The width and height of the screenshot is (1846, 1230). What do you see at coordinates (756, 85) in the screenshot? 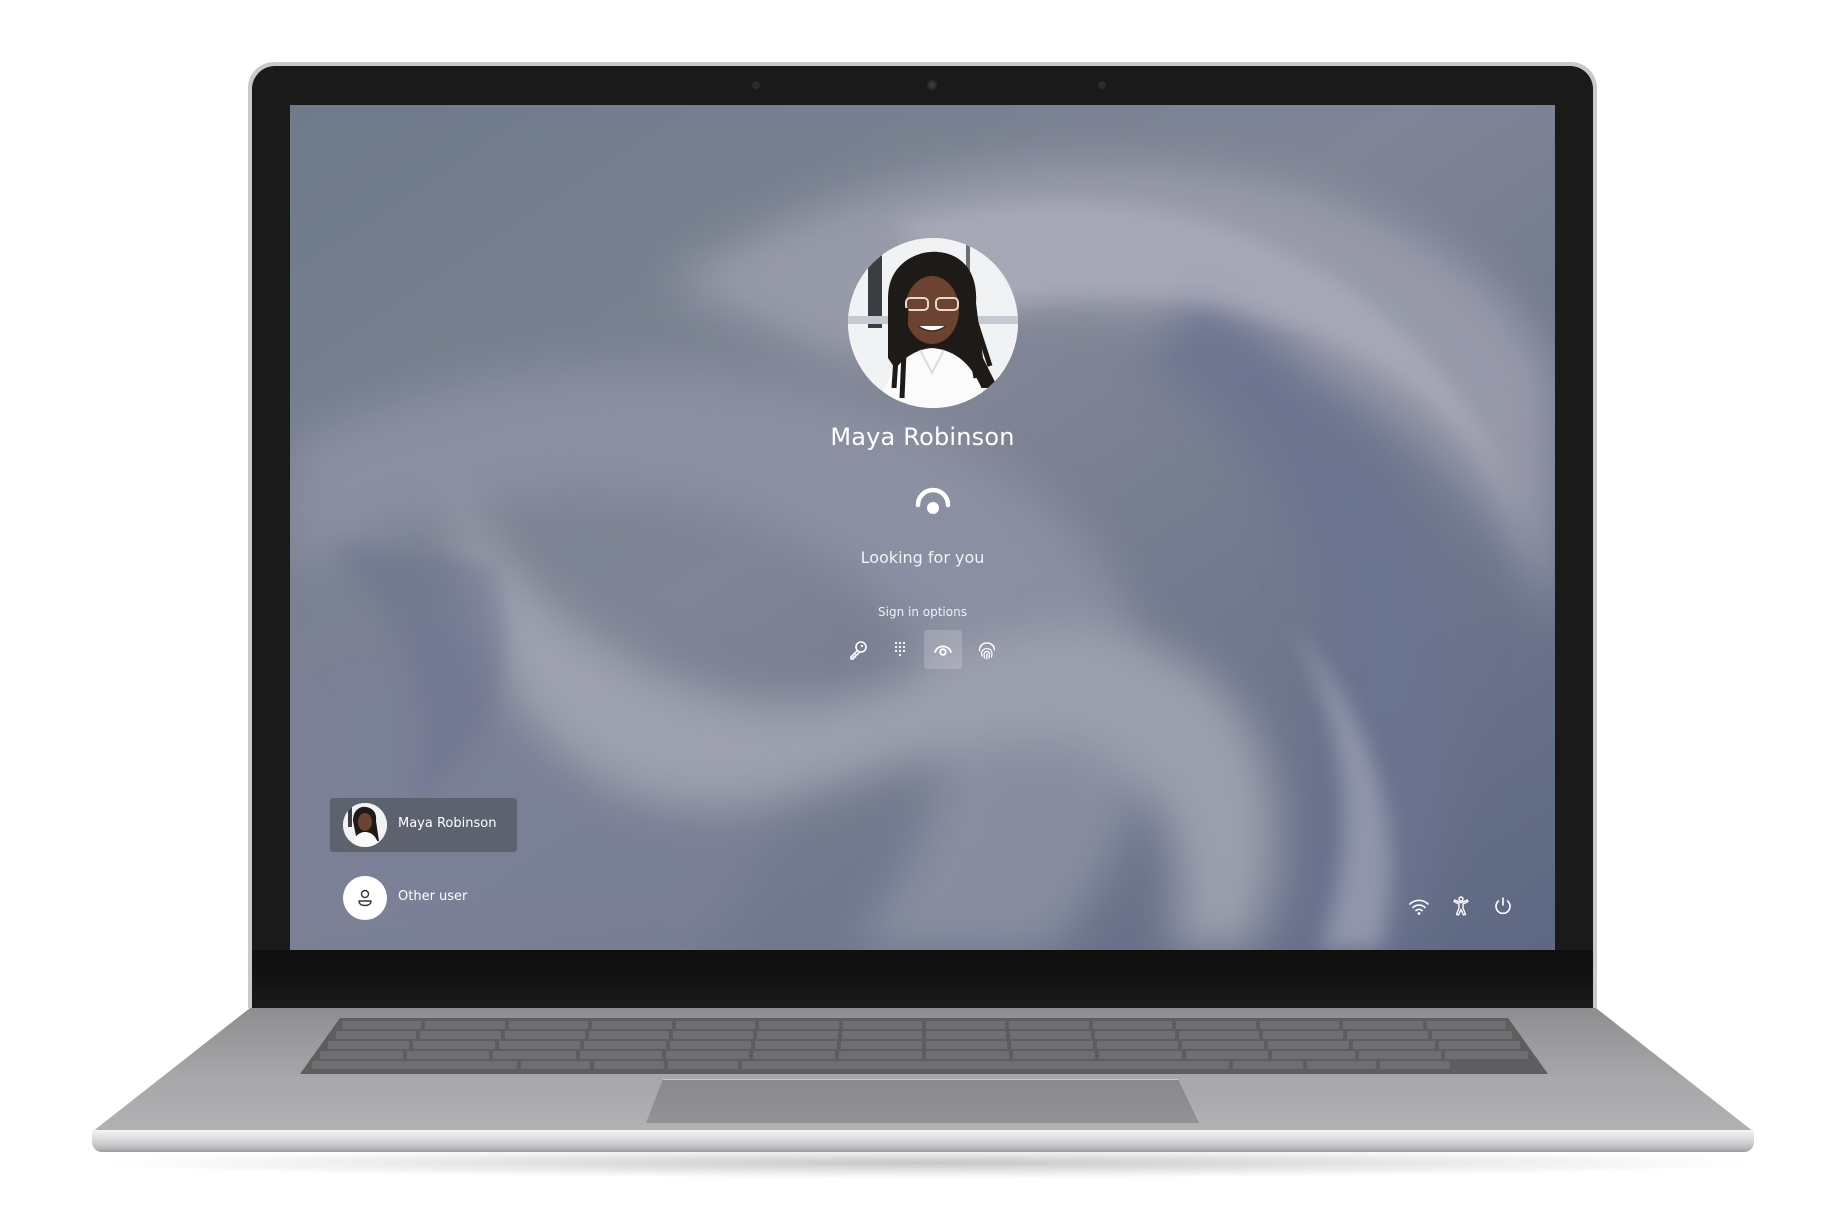
I see `sensor-dot-left` at bounding box center [756, 85].